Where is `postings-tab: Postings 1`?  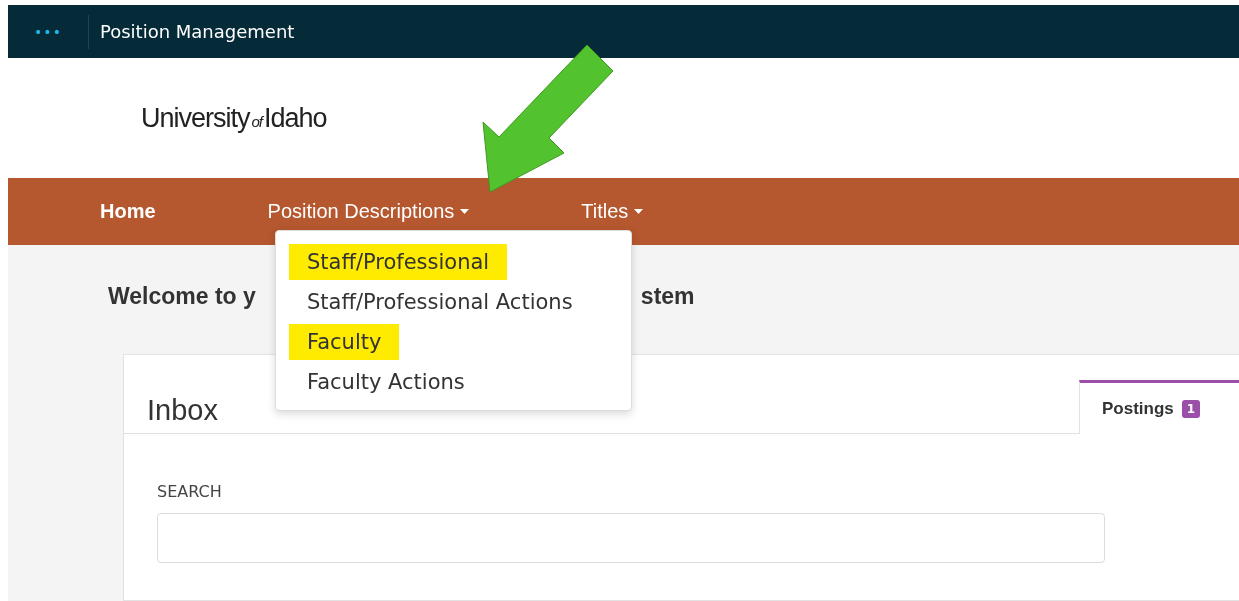
postings-tab: Postings 1 is located at coordinates (1159, 407).